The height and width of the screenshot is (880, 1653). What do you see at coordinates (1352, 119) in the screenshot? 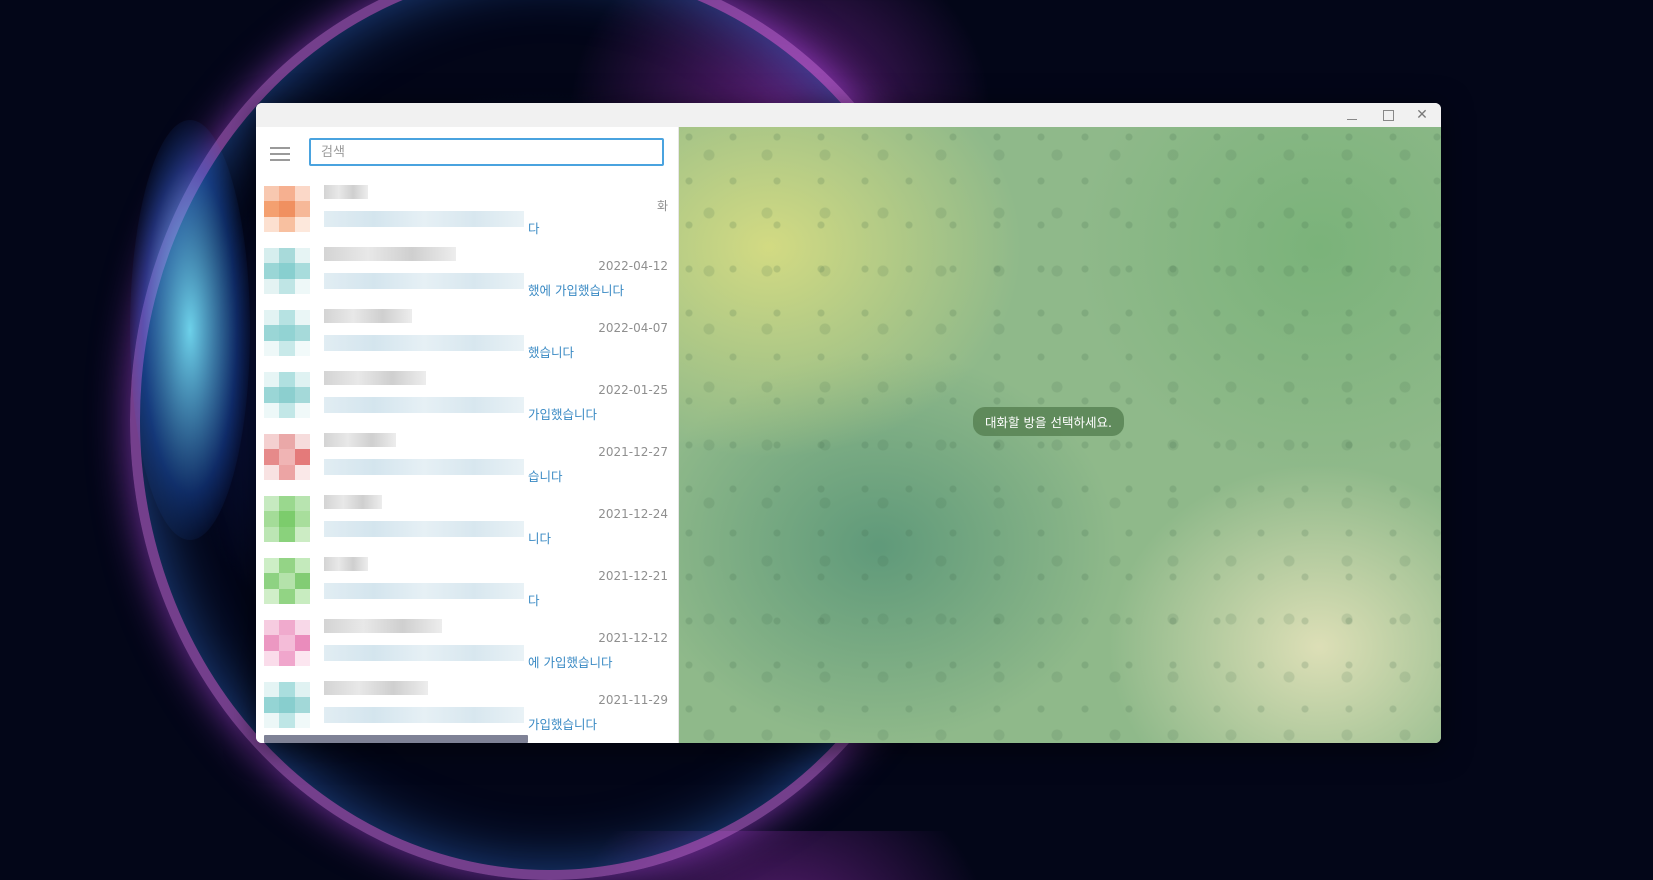
I see `minimize-icon` at bounding box center [1352, 119].